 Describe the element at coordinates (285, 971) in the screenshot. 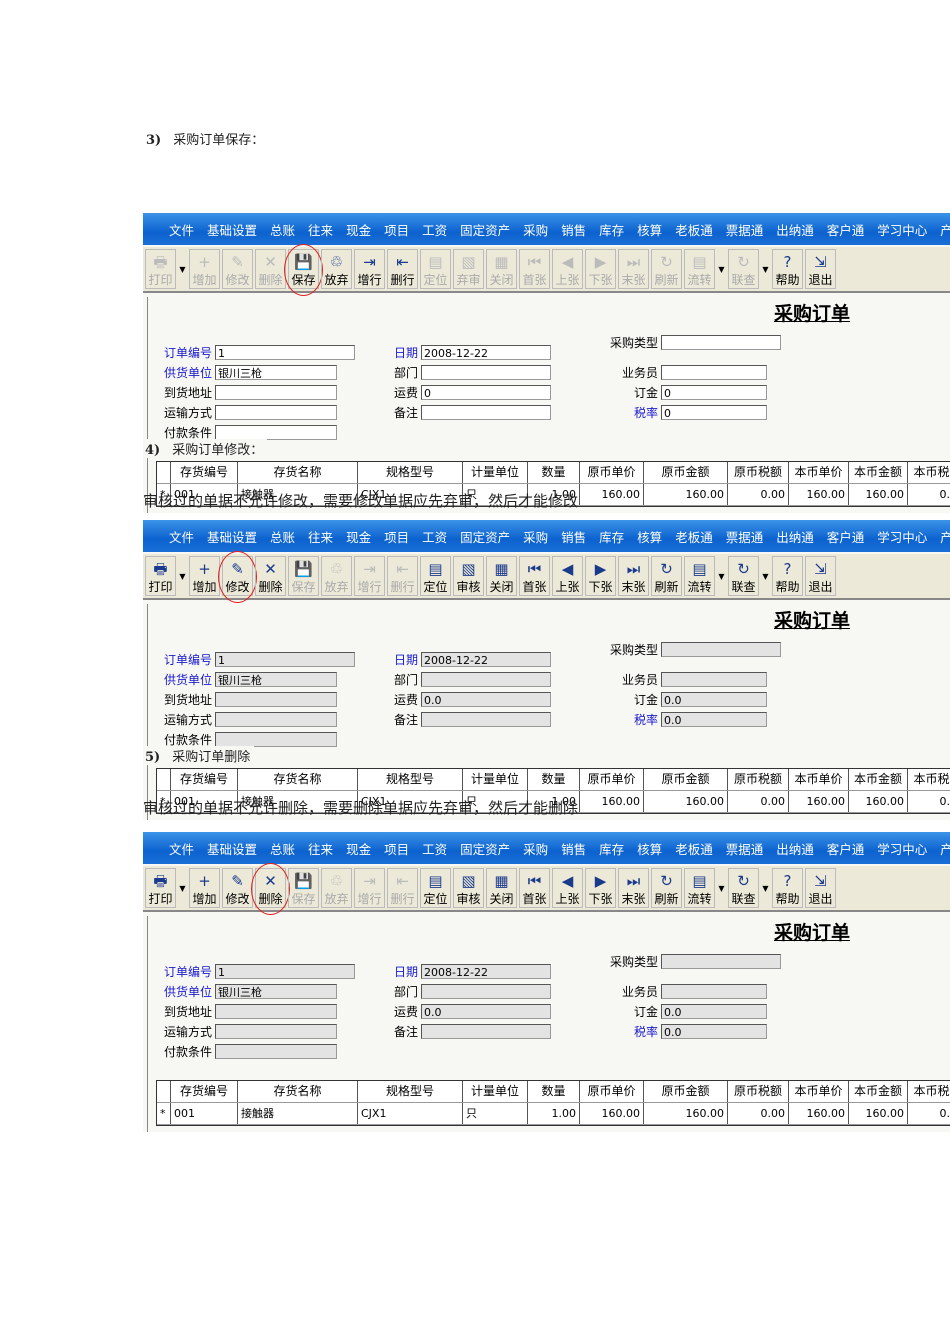

I see `field-input-order_no: 1` at that location.